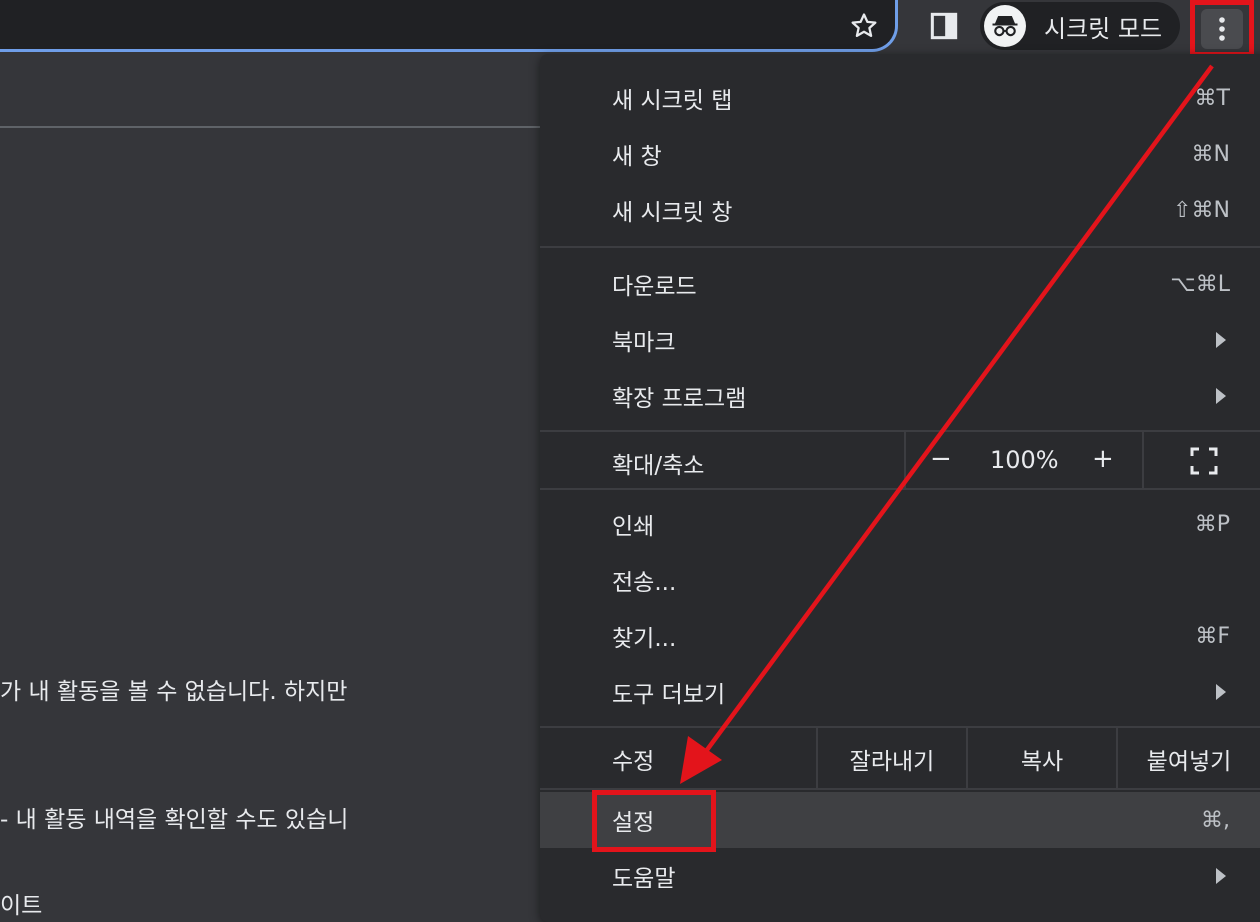  What do you see at coordinates (900, 692) in the screenshot?
I see `menu-item-more-tools: 도구 더보기` at bounding box center [900, 692].